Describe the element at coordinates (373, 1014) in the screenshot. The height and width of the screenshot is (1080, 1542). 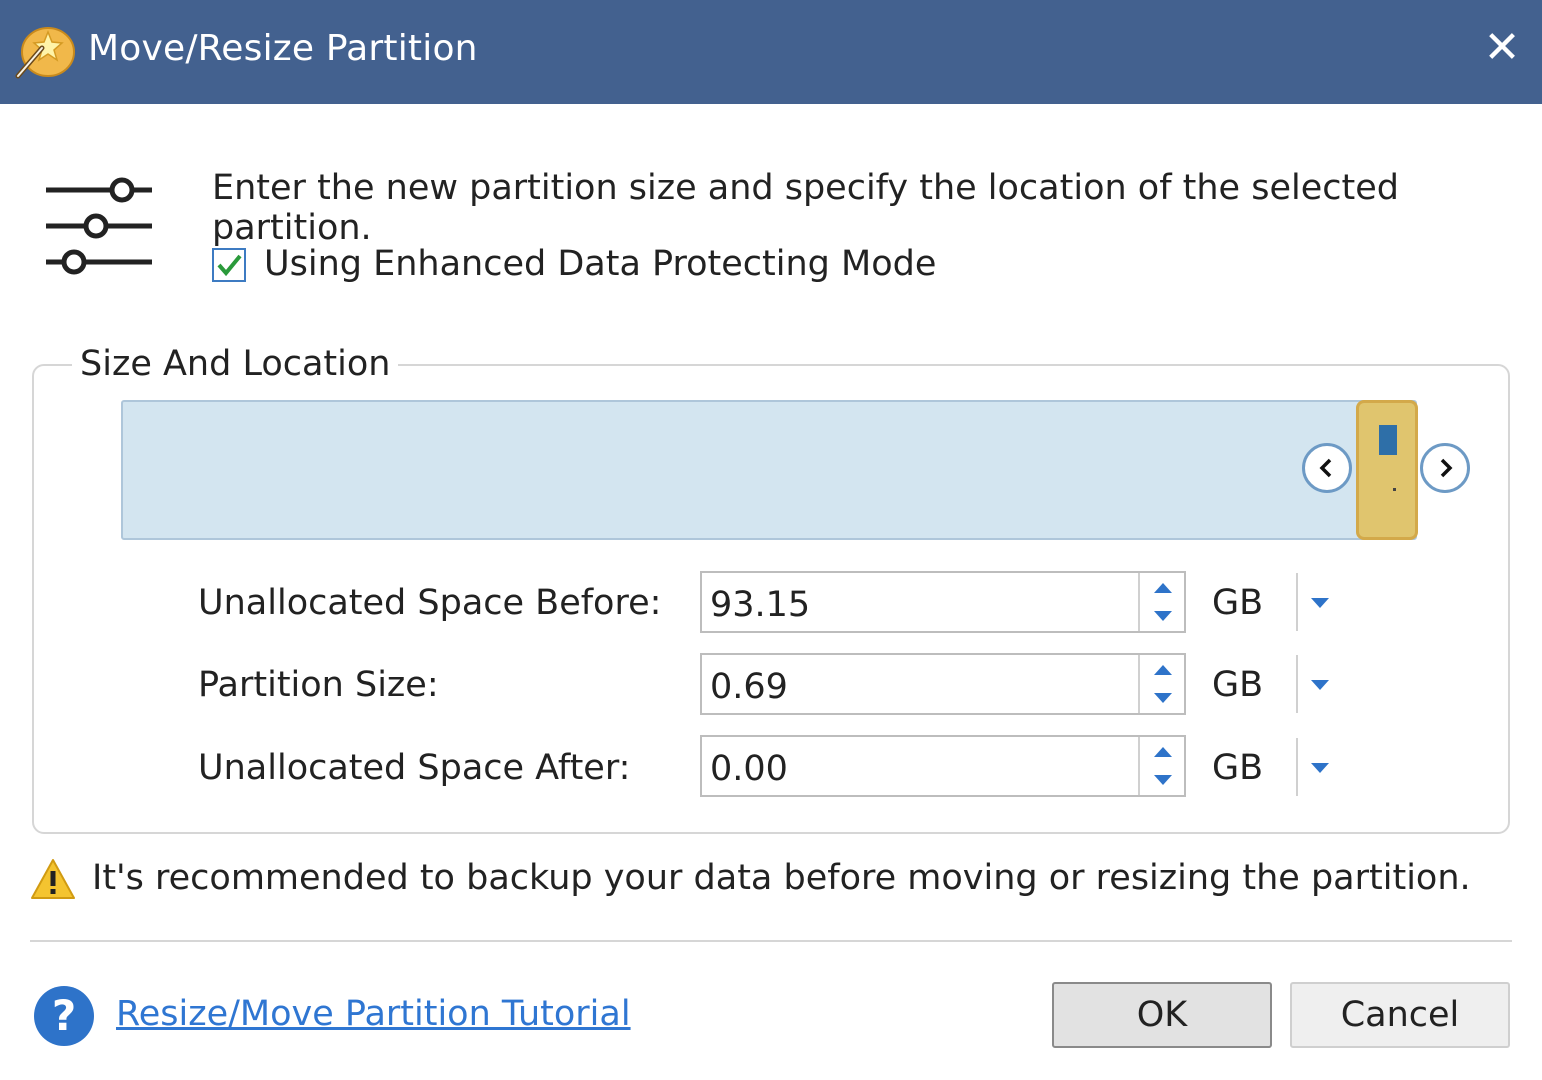
I see `tutorial-link: Resize/Move Partition Tutorial` at that location.